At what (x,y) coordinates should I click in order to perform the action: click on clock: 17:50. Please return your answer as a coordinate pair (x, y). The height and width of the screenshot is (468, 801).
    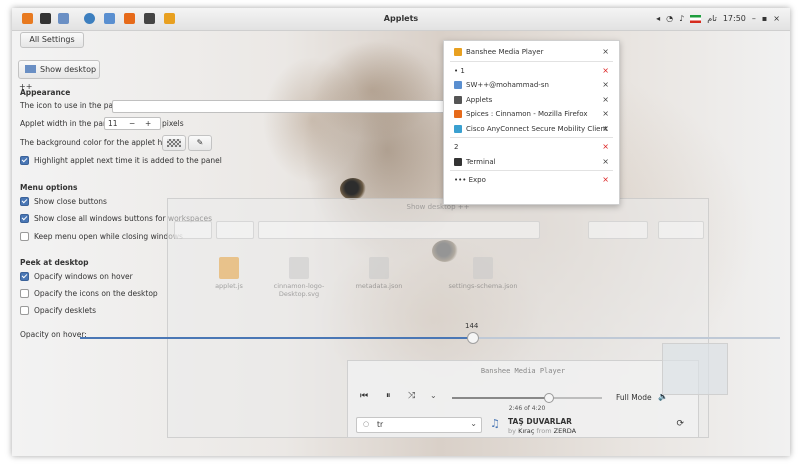
    Looking at the image, I should click on (734, 18).